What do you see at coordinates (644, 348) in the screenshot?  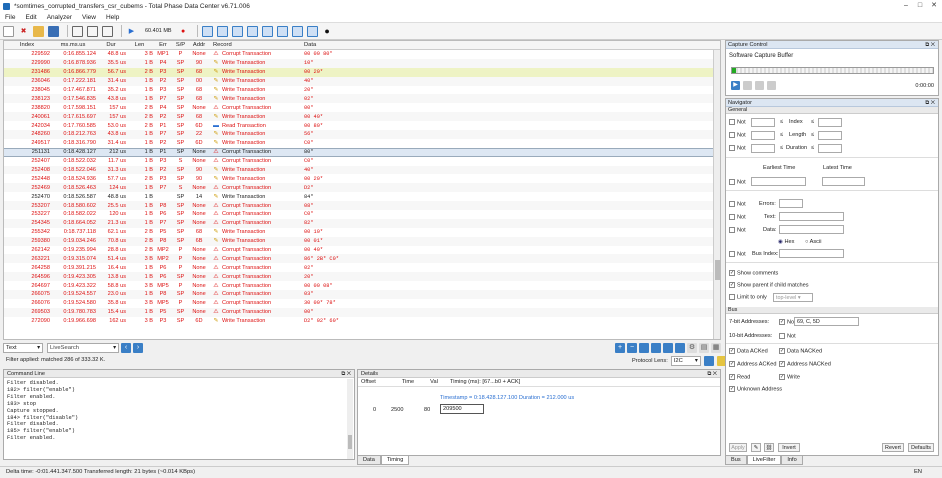 I see `nav1-icon` at bounding box center [644, 348].